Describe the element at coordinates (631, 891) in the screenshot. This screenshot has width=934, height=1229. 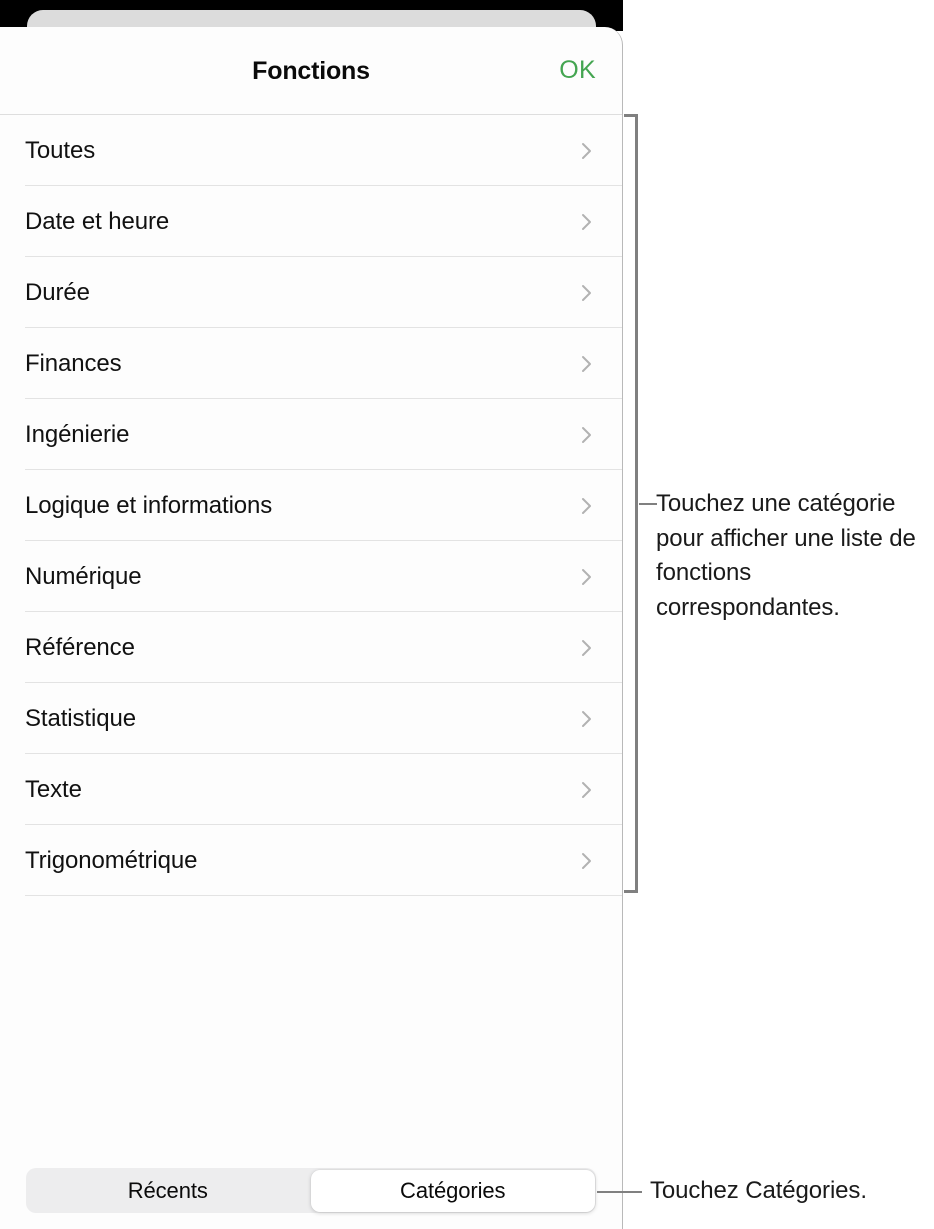
I see `bracket-tick-bottom` at that location.